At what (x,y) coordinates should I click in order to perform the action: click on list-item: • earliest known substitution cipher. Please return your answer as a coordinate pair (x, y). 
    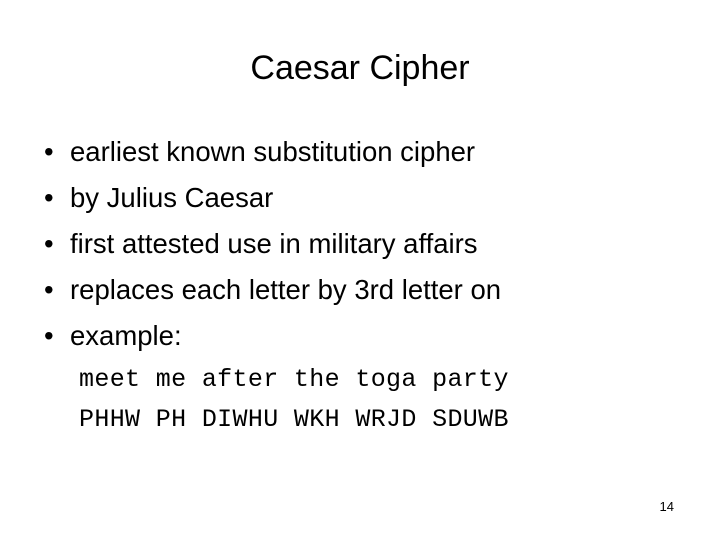
    Looking at the image, I should click on (361, 152).